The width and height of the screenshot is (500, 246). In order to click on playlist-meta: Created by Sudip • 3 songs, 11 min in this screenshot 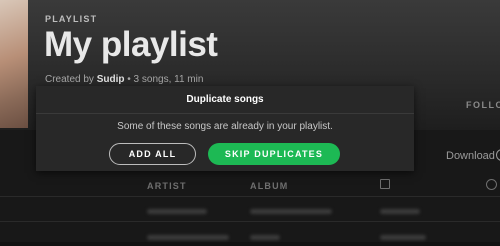, I will do `click(124, 79)`.